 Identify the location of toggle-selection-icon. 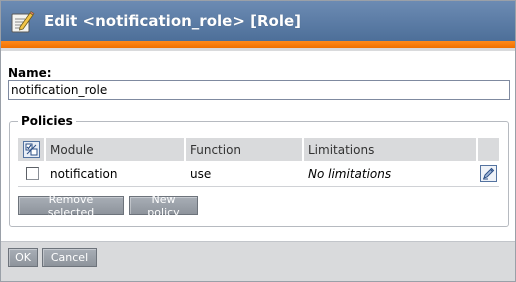
(31, 149).